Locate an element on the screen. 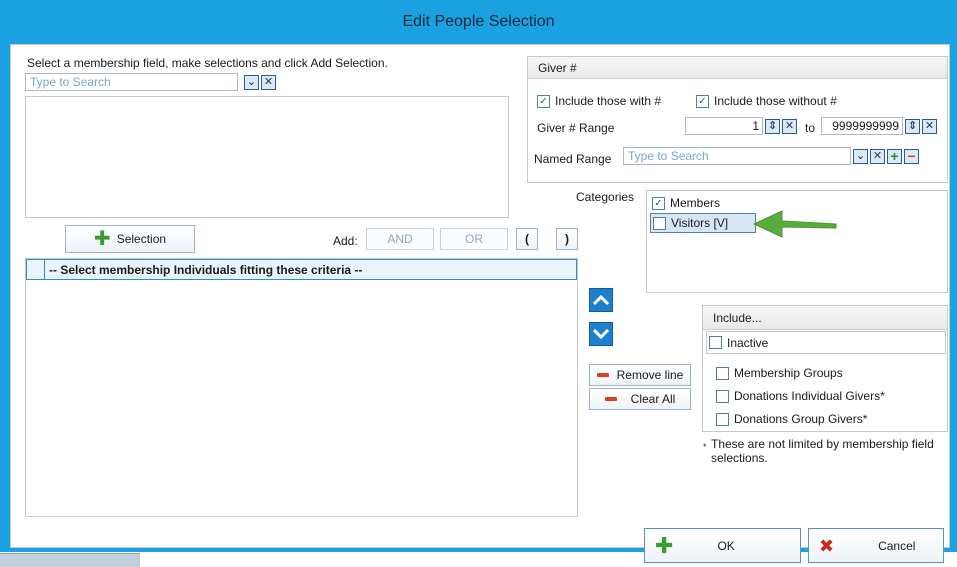  window-frame-right is located at coordinates (953, 296).